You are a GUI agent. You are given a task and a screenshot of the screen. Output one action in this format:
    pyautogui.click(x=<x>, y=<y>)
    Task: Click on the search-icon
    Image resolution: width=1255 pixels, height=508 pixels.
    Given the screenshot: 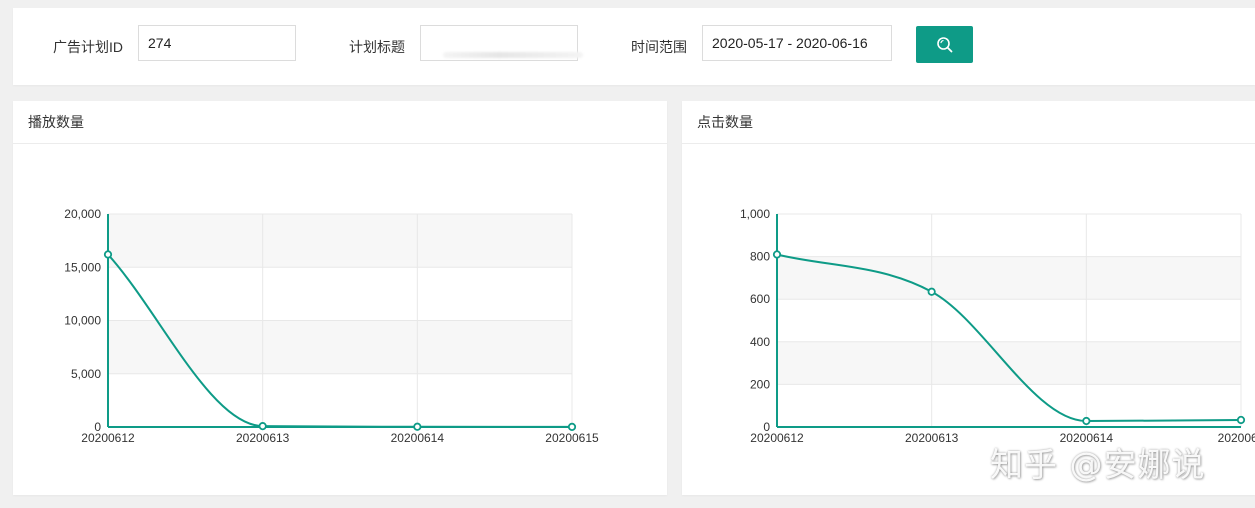 What is the action you would take?
    pyautogui.click(x=944, y=44)
    